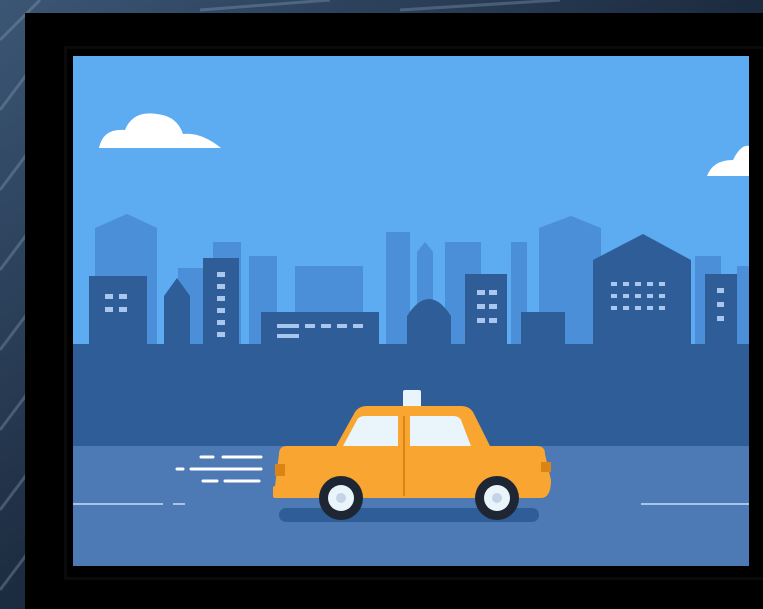  I want to click on taxi-wheel-front, so click(497, 498).